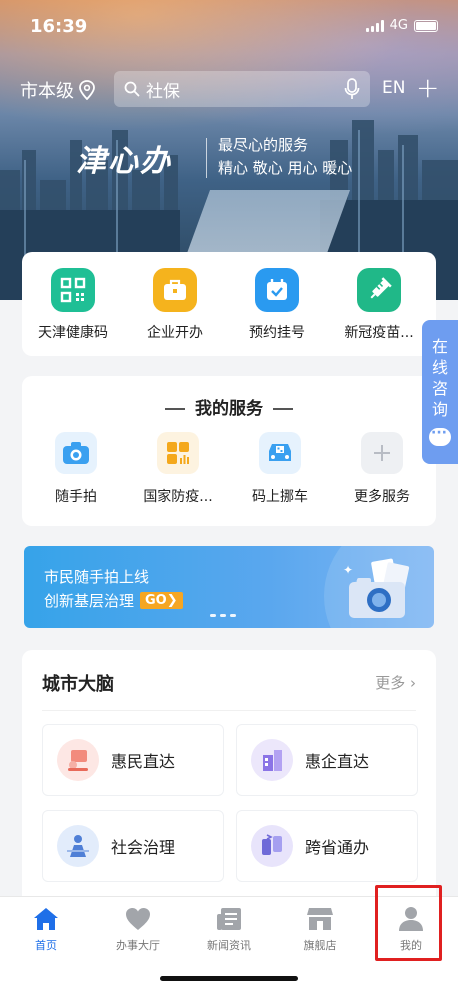 The width and height of the screenshot is (458, 991). Describe the element at coordinates (337, 847) in the screenshot. I see `tile-label: 跨省通办` at that location.